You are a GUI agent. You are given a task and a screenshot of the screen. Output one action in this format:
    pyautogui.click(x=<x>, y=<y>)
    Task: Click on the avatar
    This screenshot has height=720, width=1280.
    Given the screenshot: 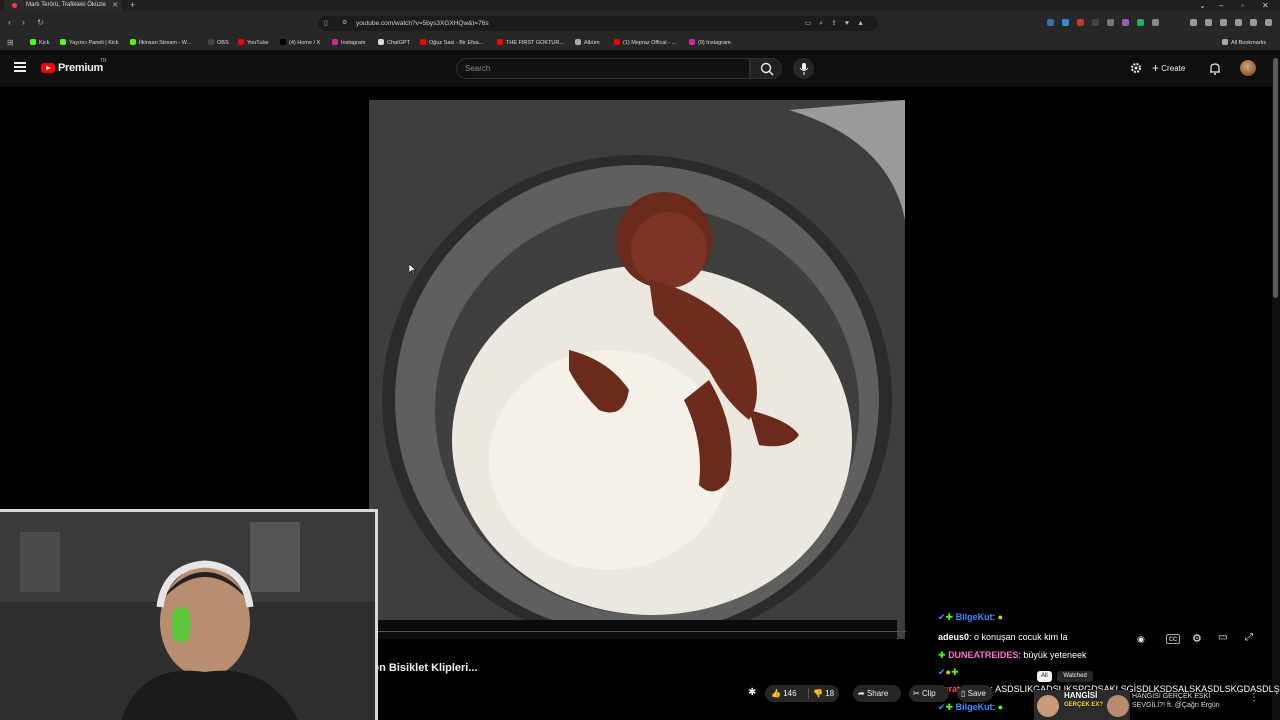 What is the action you would take?
    pyautogui.click(x=1248, y=68)
    